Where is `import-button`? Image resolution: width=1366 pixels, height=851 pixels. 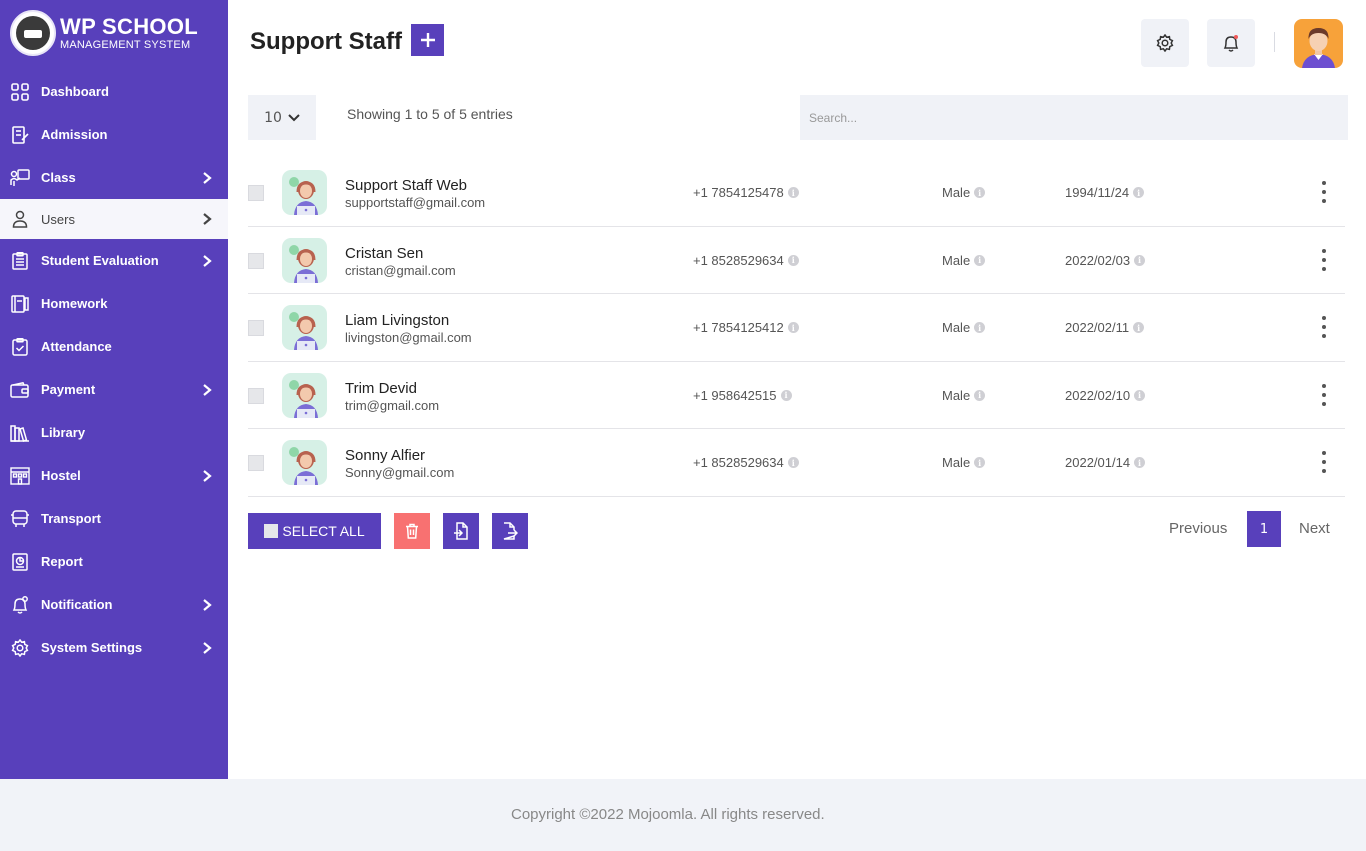
import-button is located at coordinates (461, 531).